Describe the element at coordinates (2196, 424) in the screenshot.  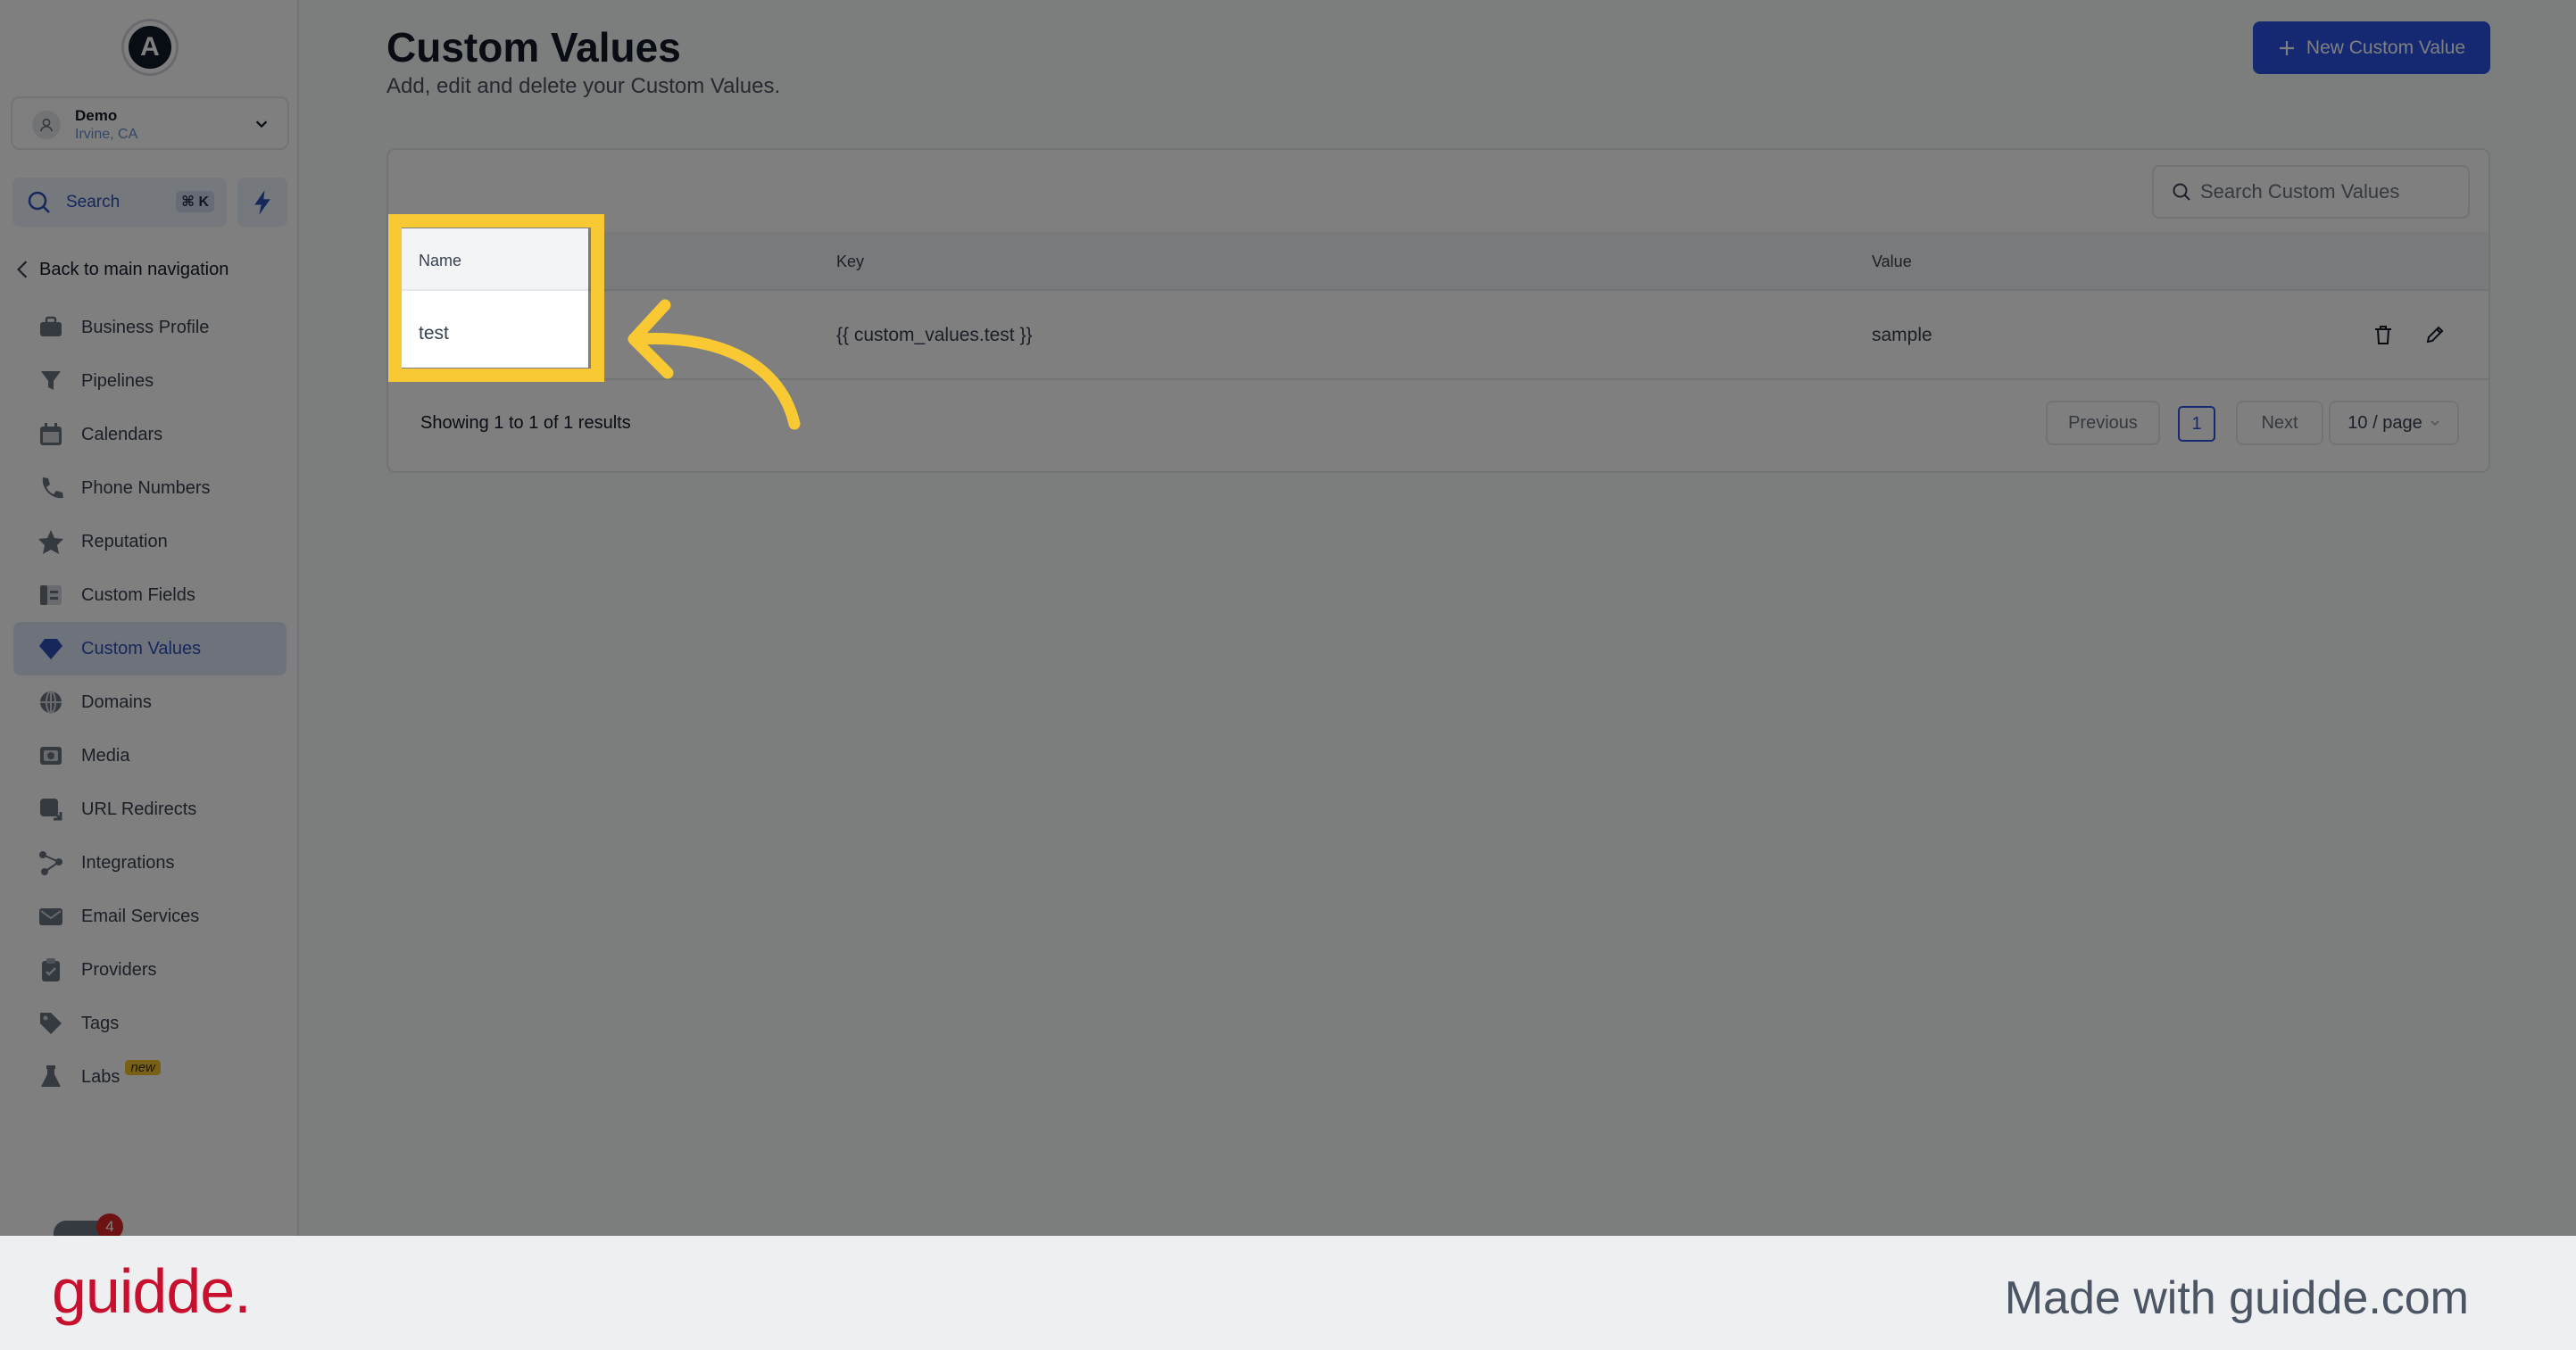
I see `page-number-1: 1` at that location.